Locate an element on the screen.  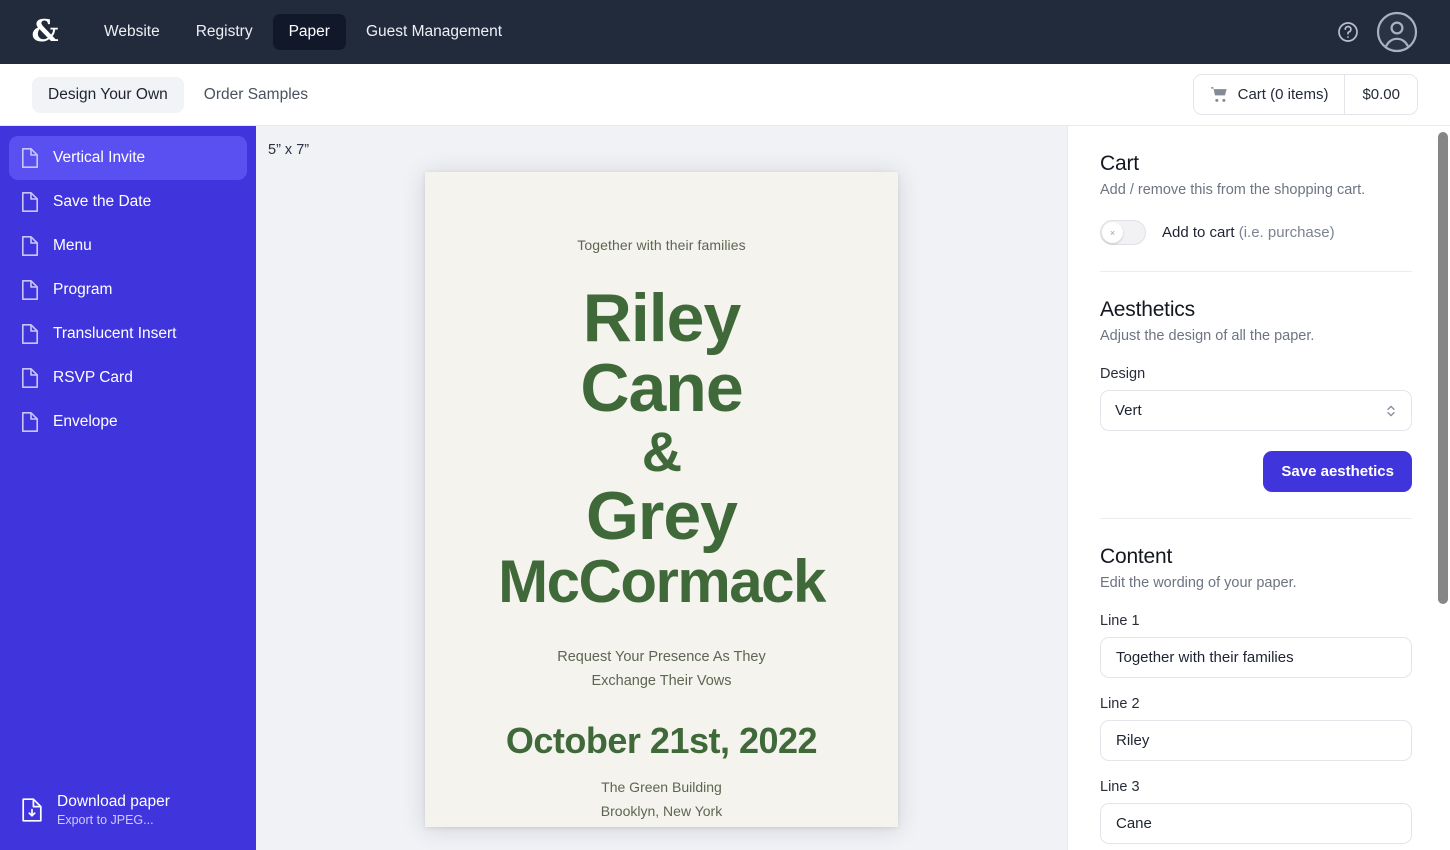
nav-right-actions is located at coordinates (1384, 32).